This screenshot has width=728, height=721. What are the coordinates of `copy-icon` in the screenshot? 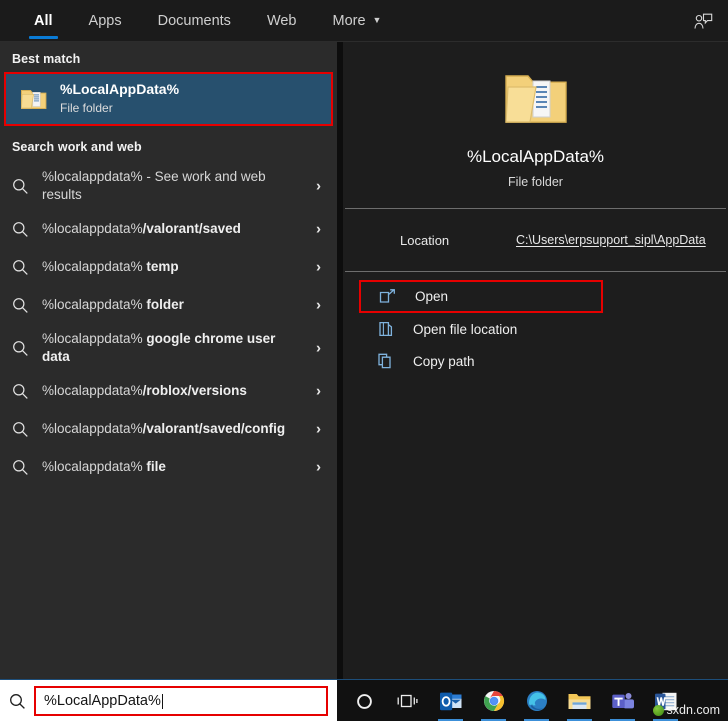 It's located at (392, 361).